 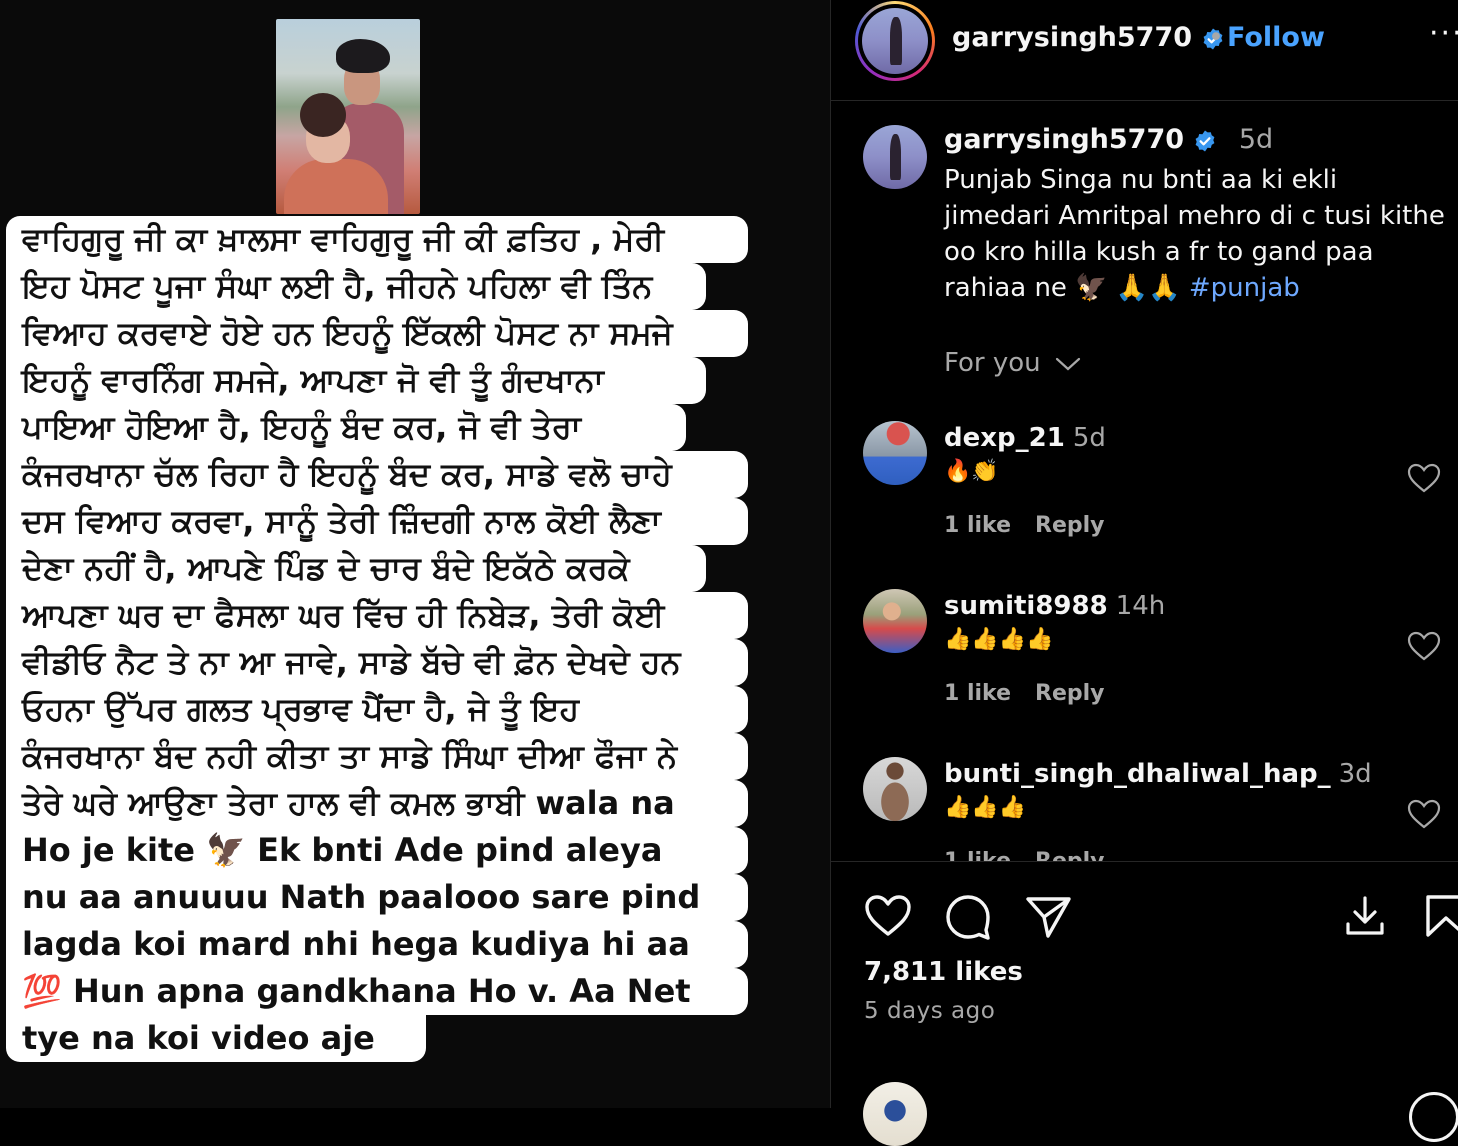 I want to click on overlay-text: nu aa anuuuu Nath paalooo sare pind, so click(x=361, y=897).